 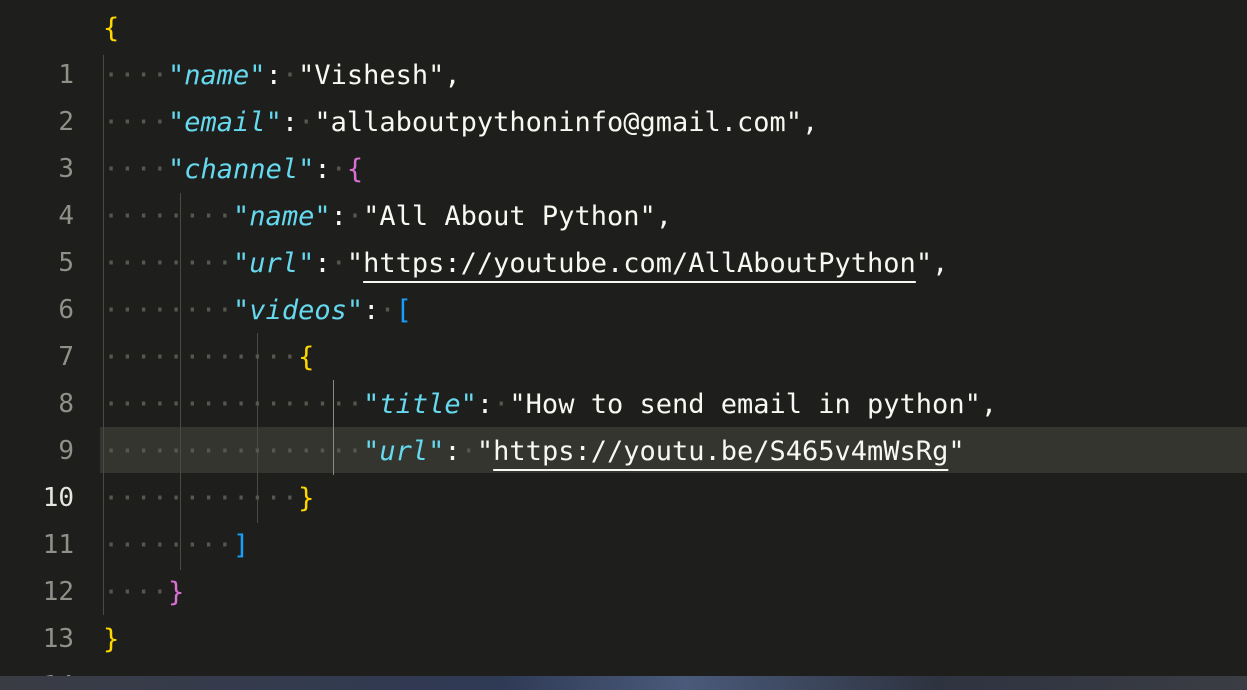 I want to click on line-content: ············{, so click(x=208, y=357).